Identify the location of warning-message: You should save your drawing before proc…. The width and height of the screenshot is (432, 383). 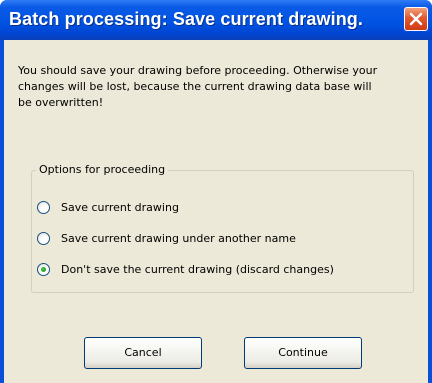
(198, 86).